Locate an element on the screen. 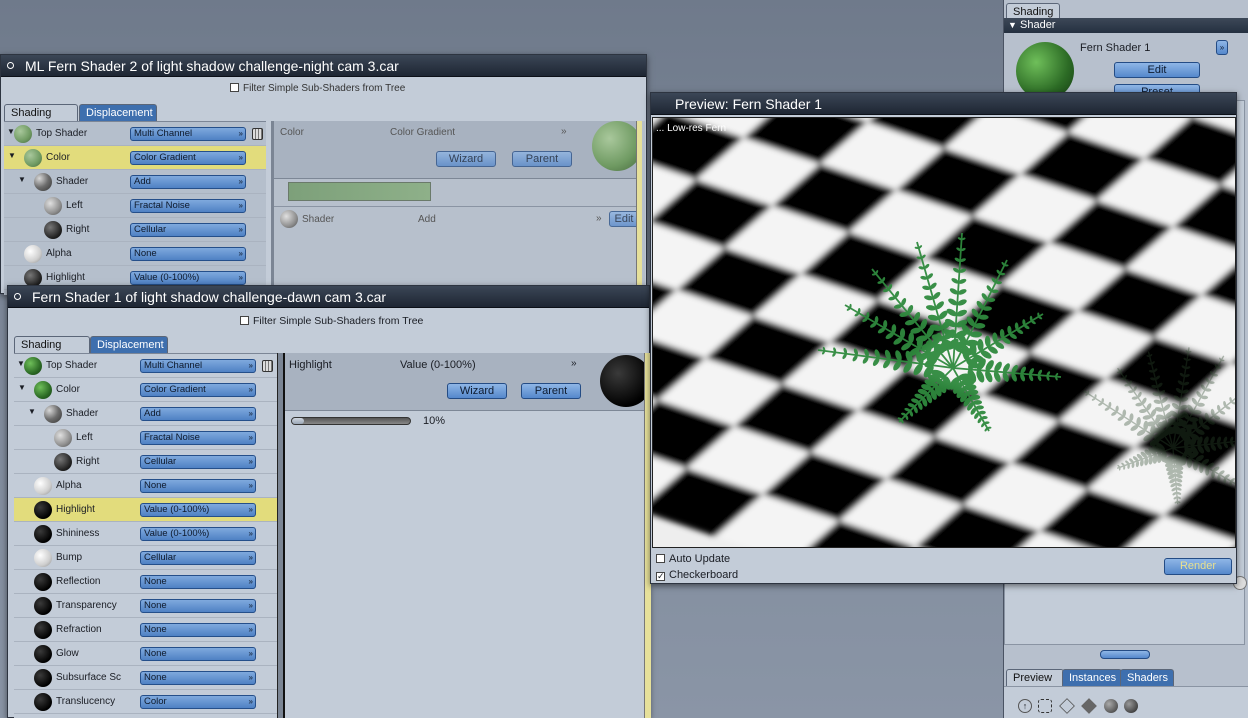 Image resolution: width=1248 pixels, height=718 pixels. tree-row: Glow None» is located at coordinates (145, 654).